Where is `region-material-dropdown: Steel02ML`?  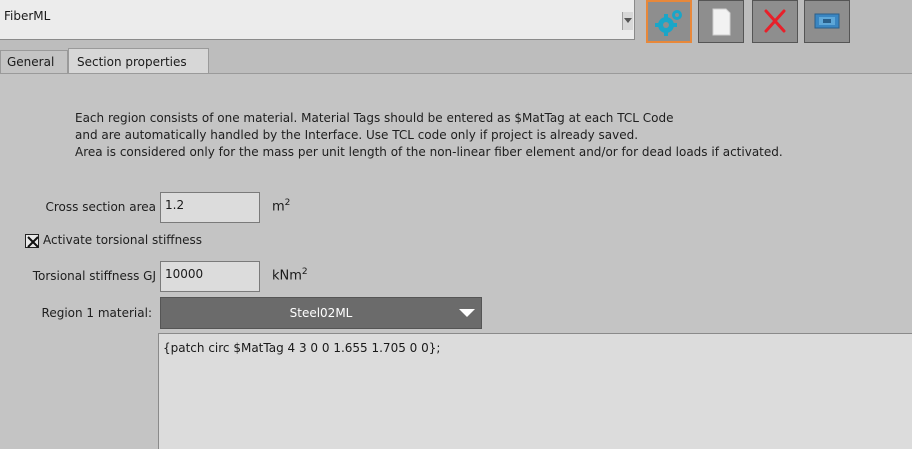
region-material-dropdown: Steel02ML is located at coordinates (321, 313).